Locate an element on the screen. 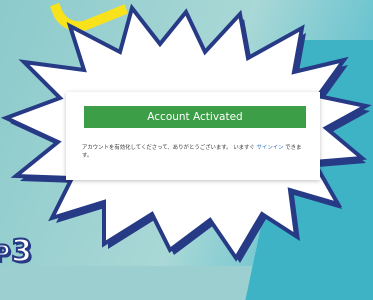 This screenshot has width=373, height=300. account-activated-banner: Account Activated is located at coordinates (195, 117).